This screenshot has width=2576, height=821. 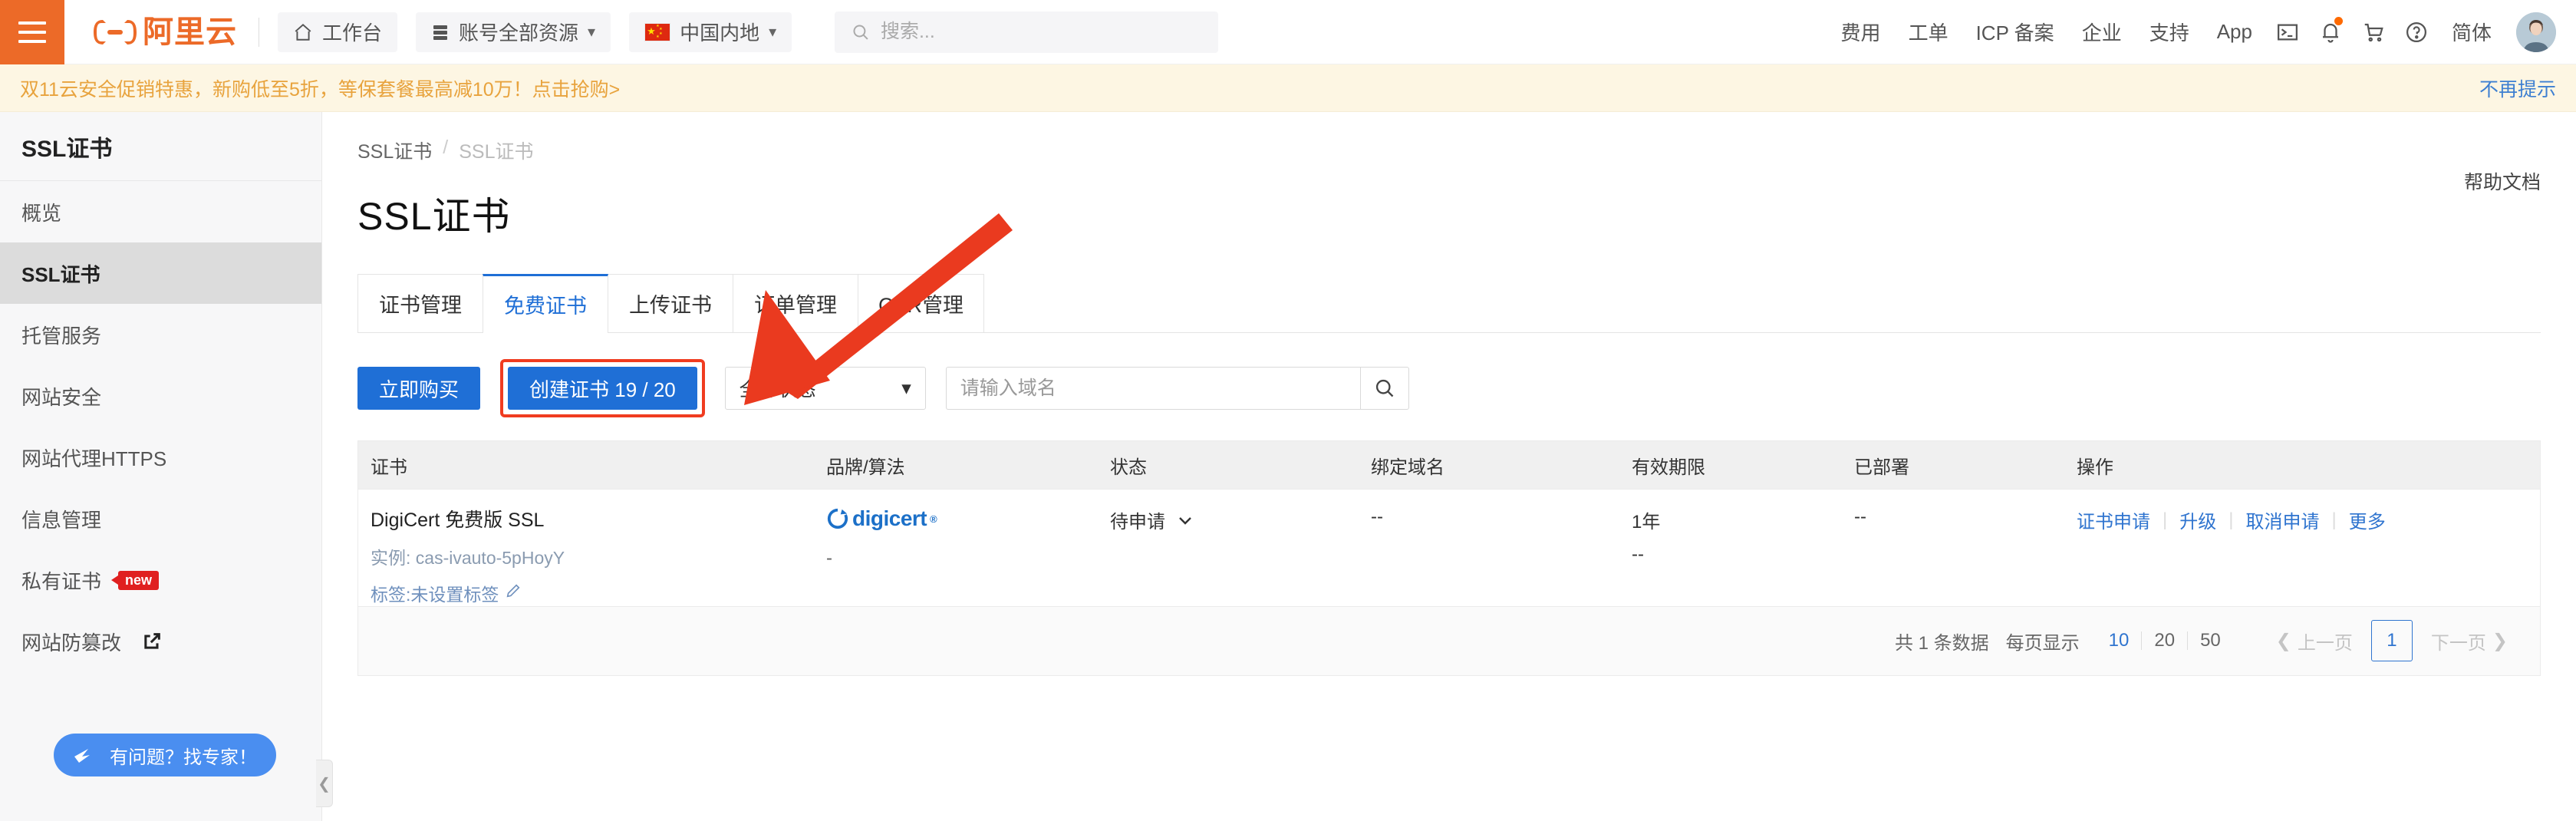 What do you see at coordinates (921, 305) in the screenshot?
I see `tab-label: CSR管理` at bounding box center [921, 305].